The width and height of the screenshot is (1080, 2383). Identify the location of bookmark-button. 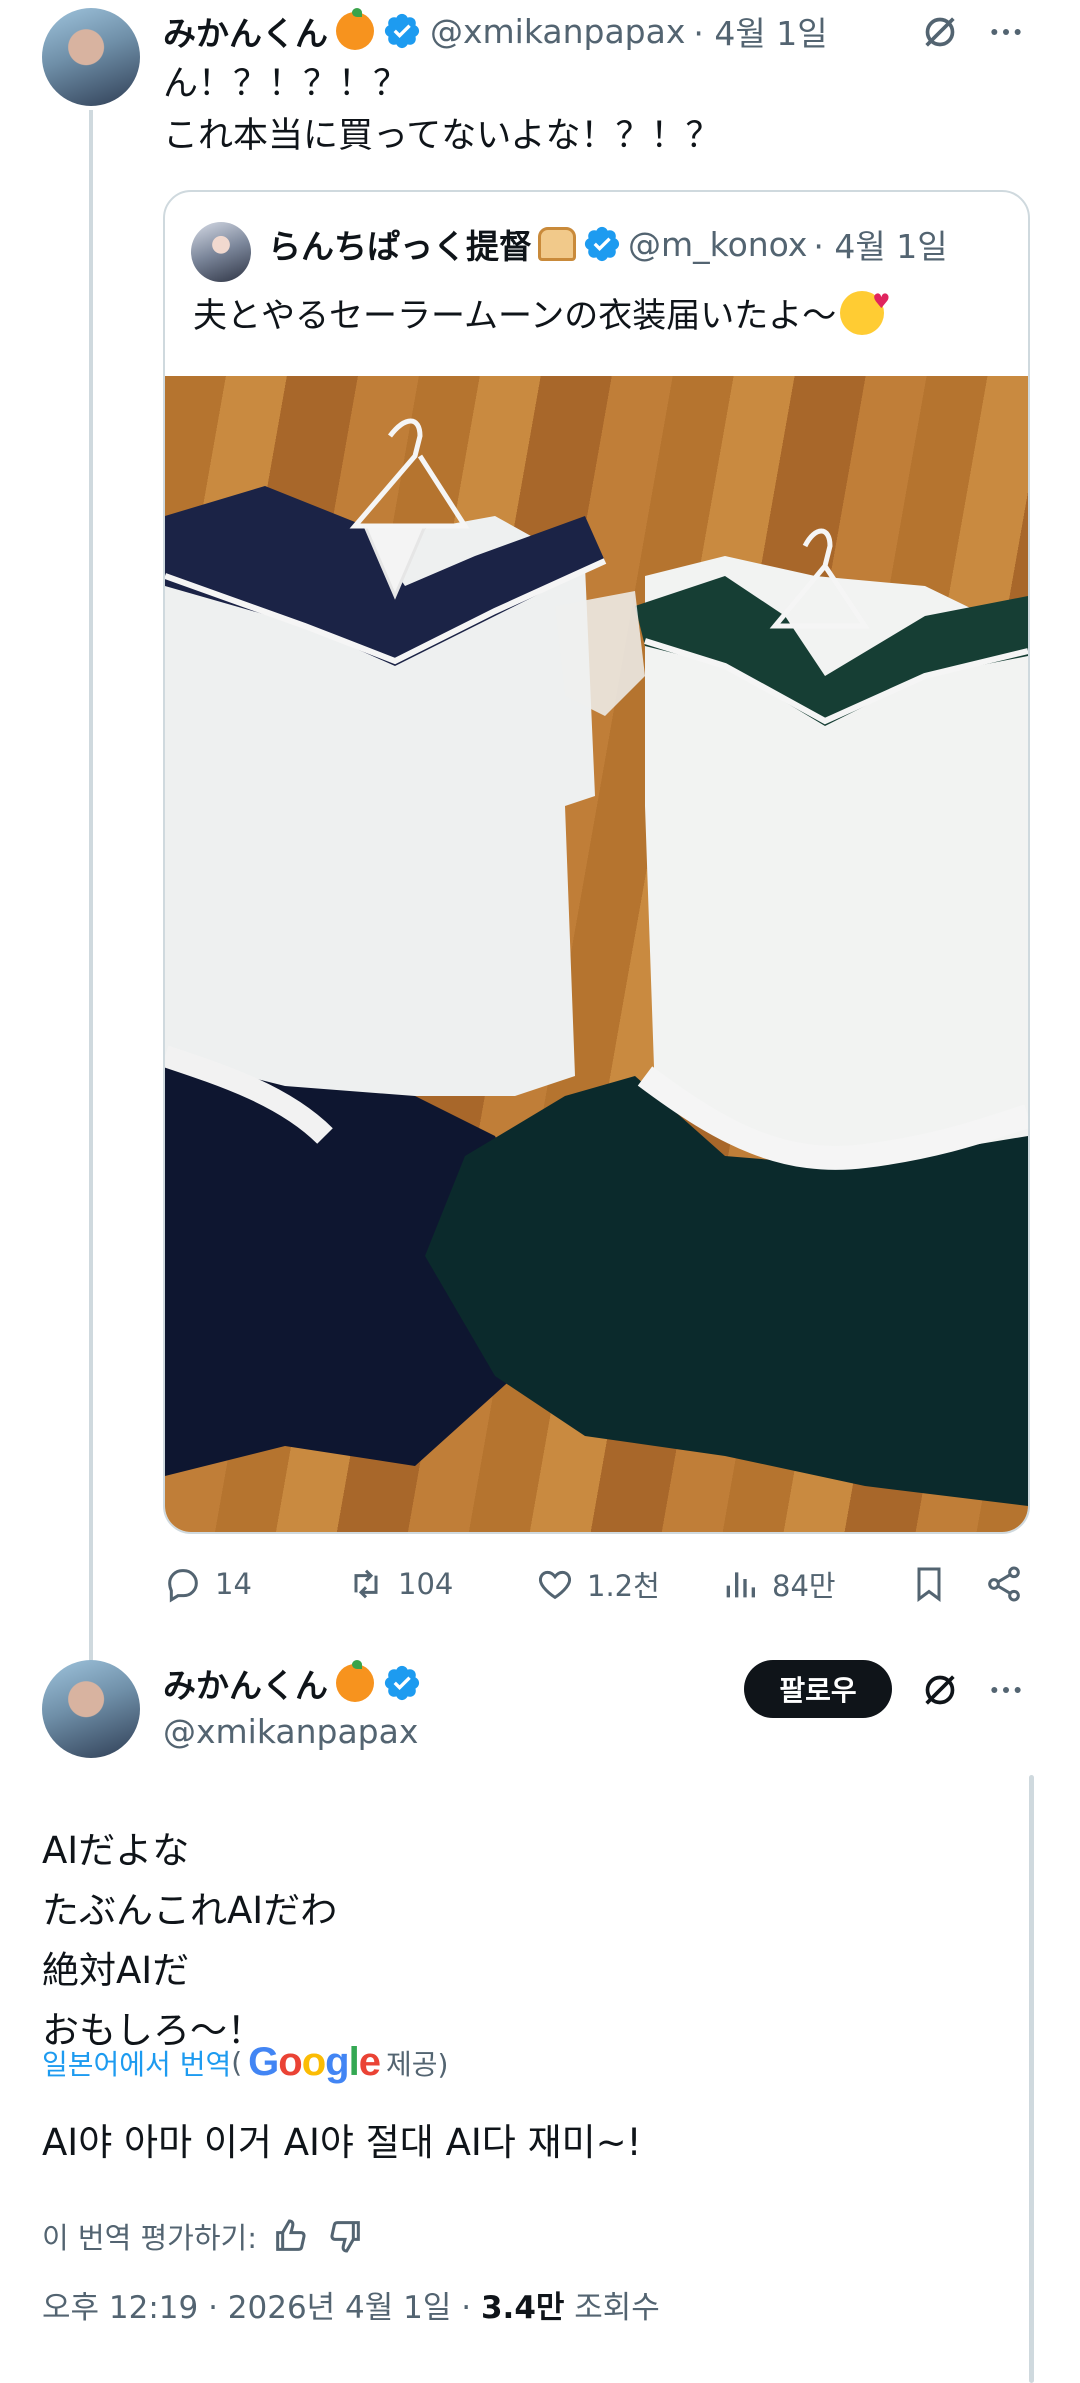
(929, 1584).